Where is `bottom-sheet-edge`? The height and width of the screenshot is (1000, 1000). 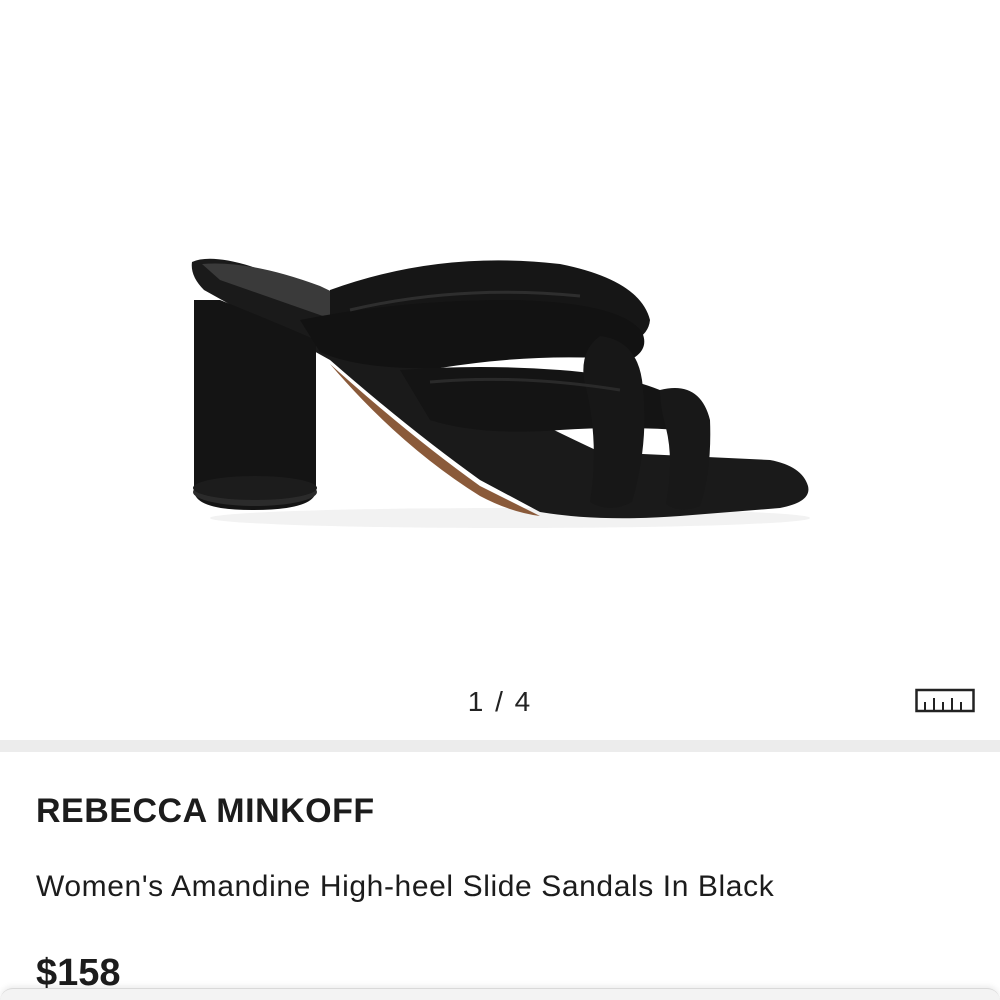 bottom-sheet-edge is located at coordinates (500, 994).